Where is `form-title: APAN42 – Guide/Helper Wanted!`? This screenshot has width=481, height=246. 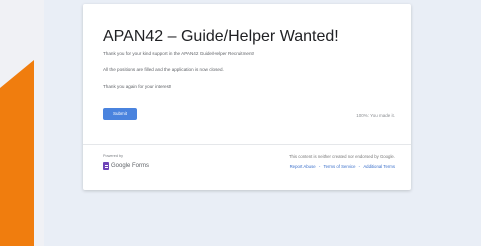
form-title: APAN42 – Guide/Helper Wanted! is located at coordinates (221, 36).